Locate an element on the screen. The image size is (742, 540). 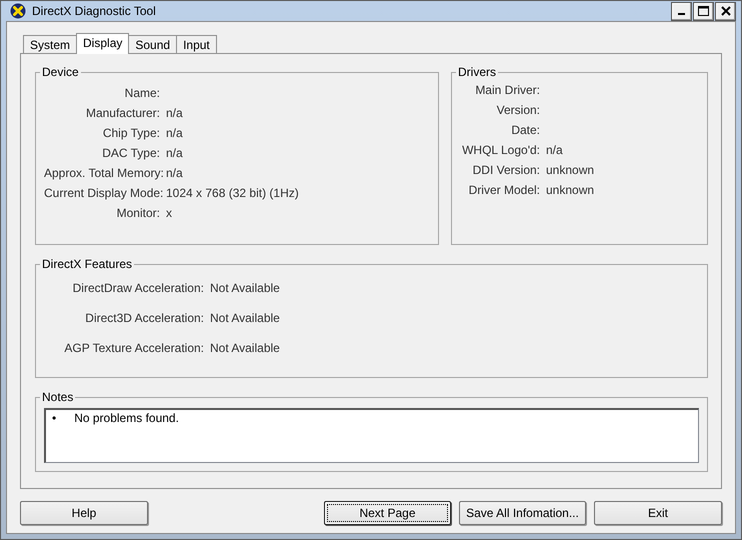
note-text: No problems found. is located at coordinates (126, 418).